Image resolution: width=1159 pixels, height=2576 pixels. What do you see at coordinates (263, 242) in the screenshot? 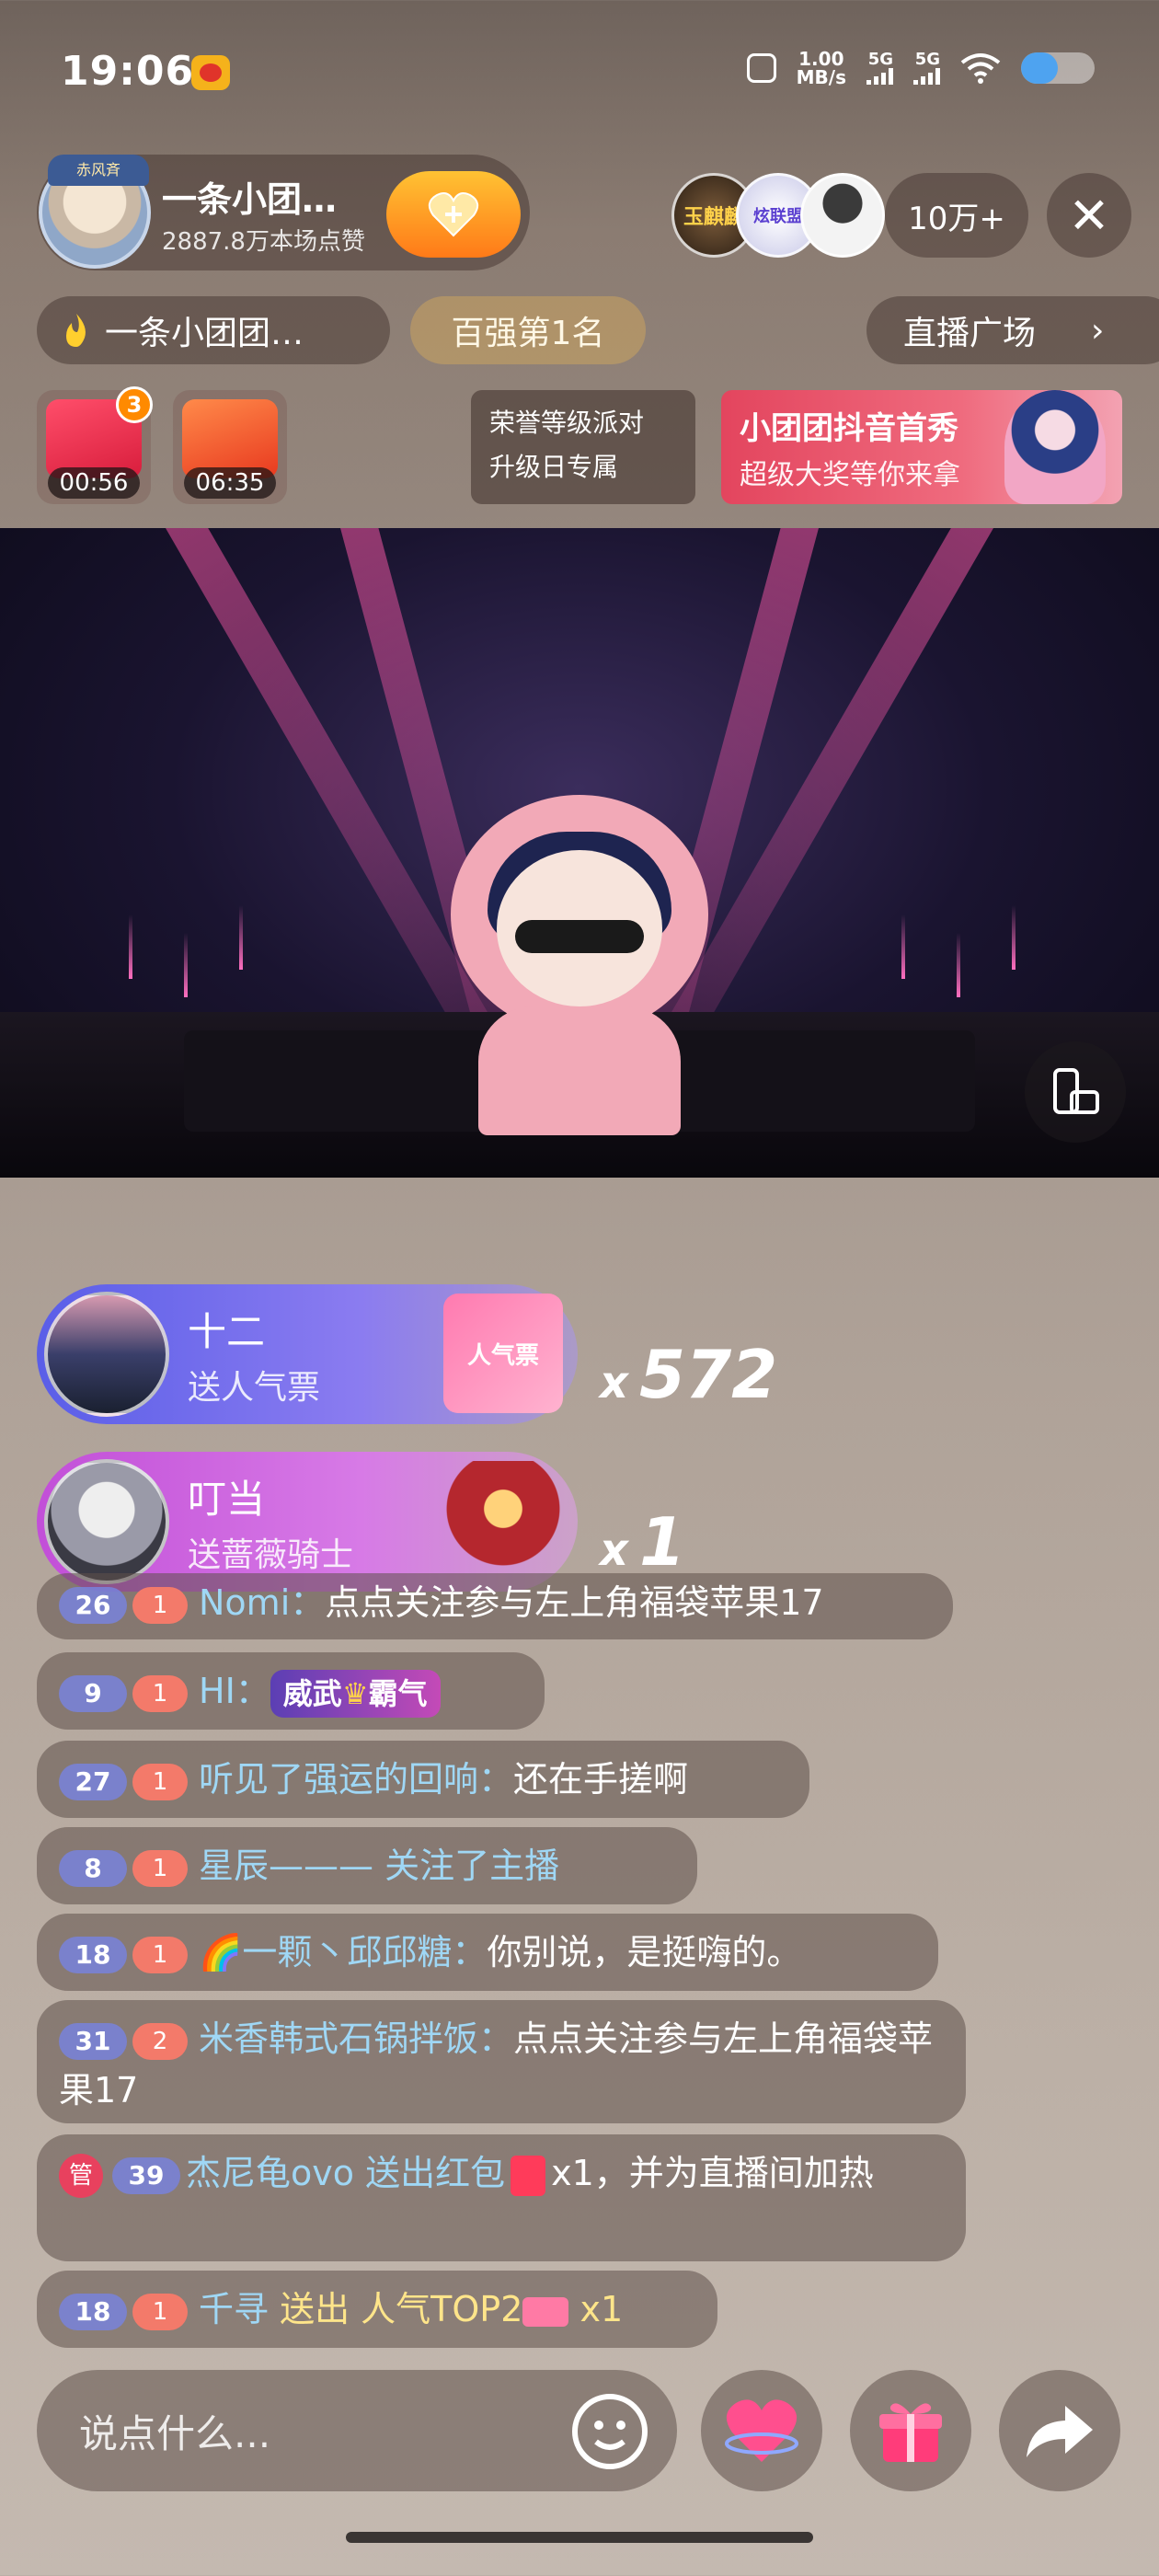
I see `anchor-likes: 2887.8万本场点赞` at bounding box center [263, 242].